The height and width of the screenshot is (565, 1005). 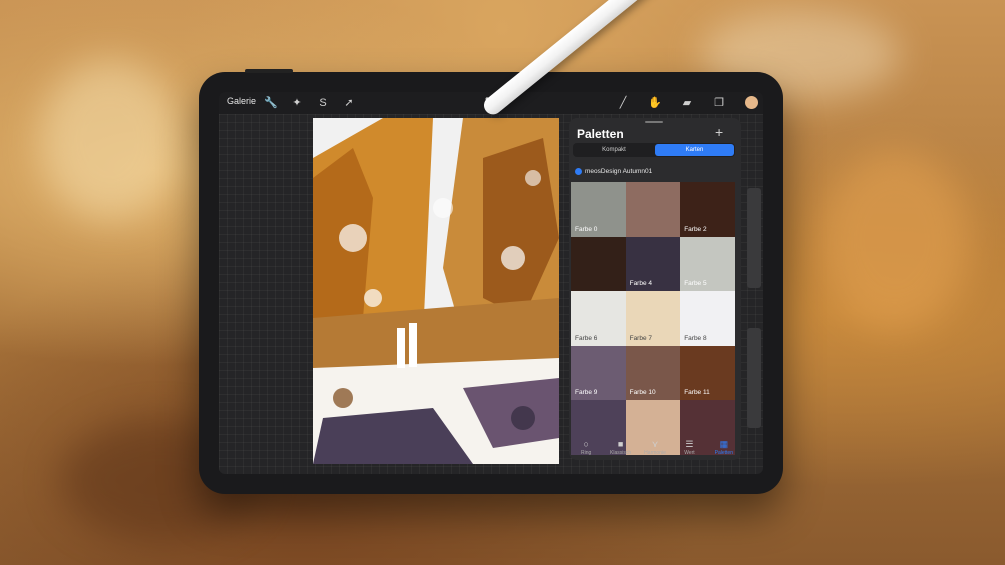 What do you see at coordinates (724, 444) in the screenshot?
I see `paletten-icon: ▦` at bounding box center [724, 444].